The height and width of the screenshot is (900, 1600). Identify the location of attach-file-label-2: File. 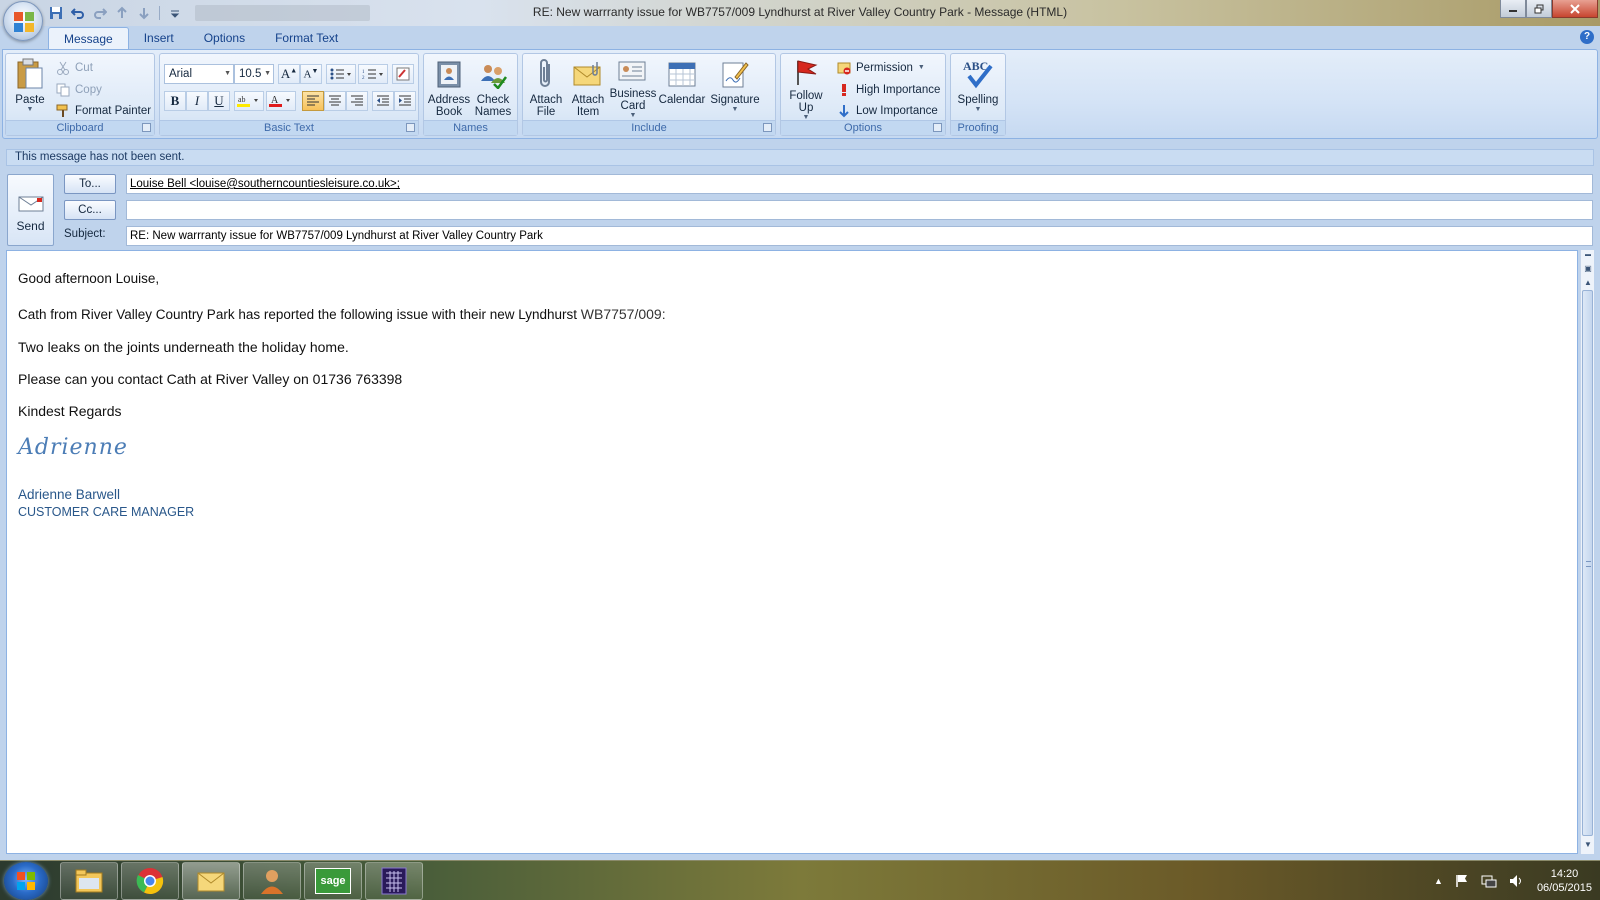
(546, 112).